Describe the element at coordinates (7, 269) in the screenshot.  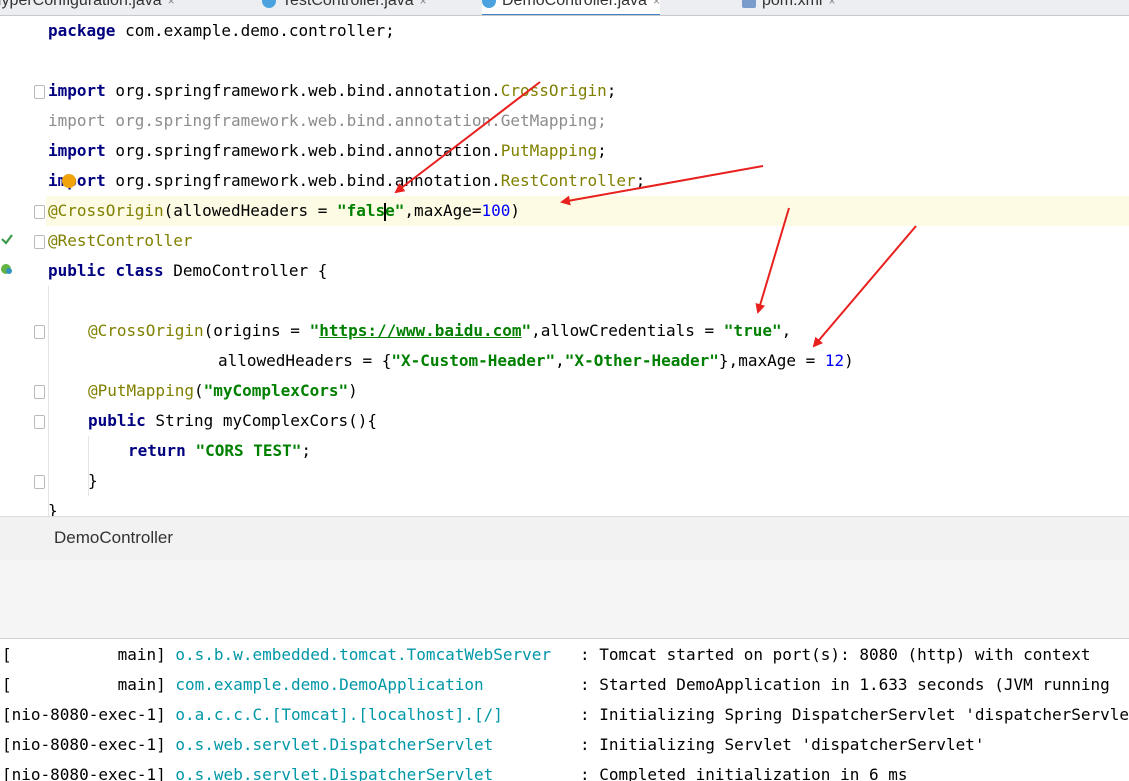
I see `run-class-icon` at that location.